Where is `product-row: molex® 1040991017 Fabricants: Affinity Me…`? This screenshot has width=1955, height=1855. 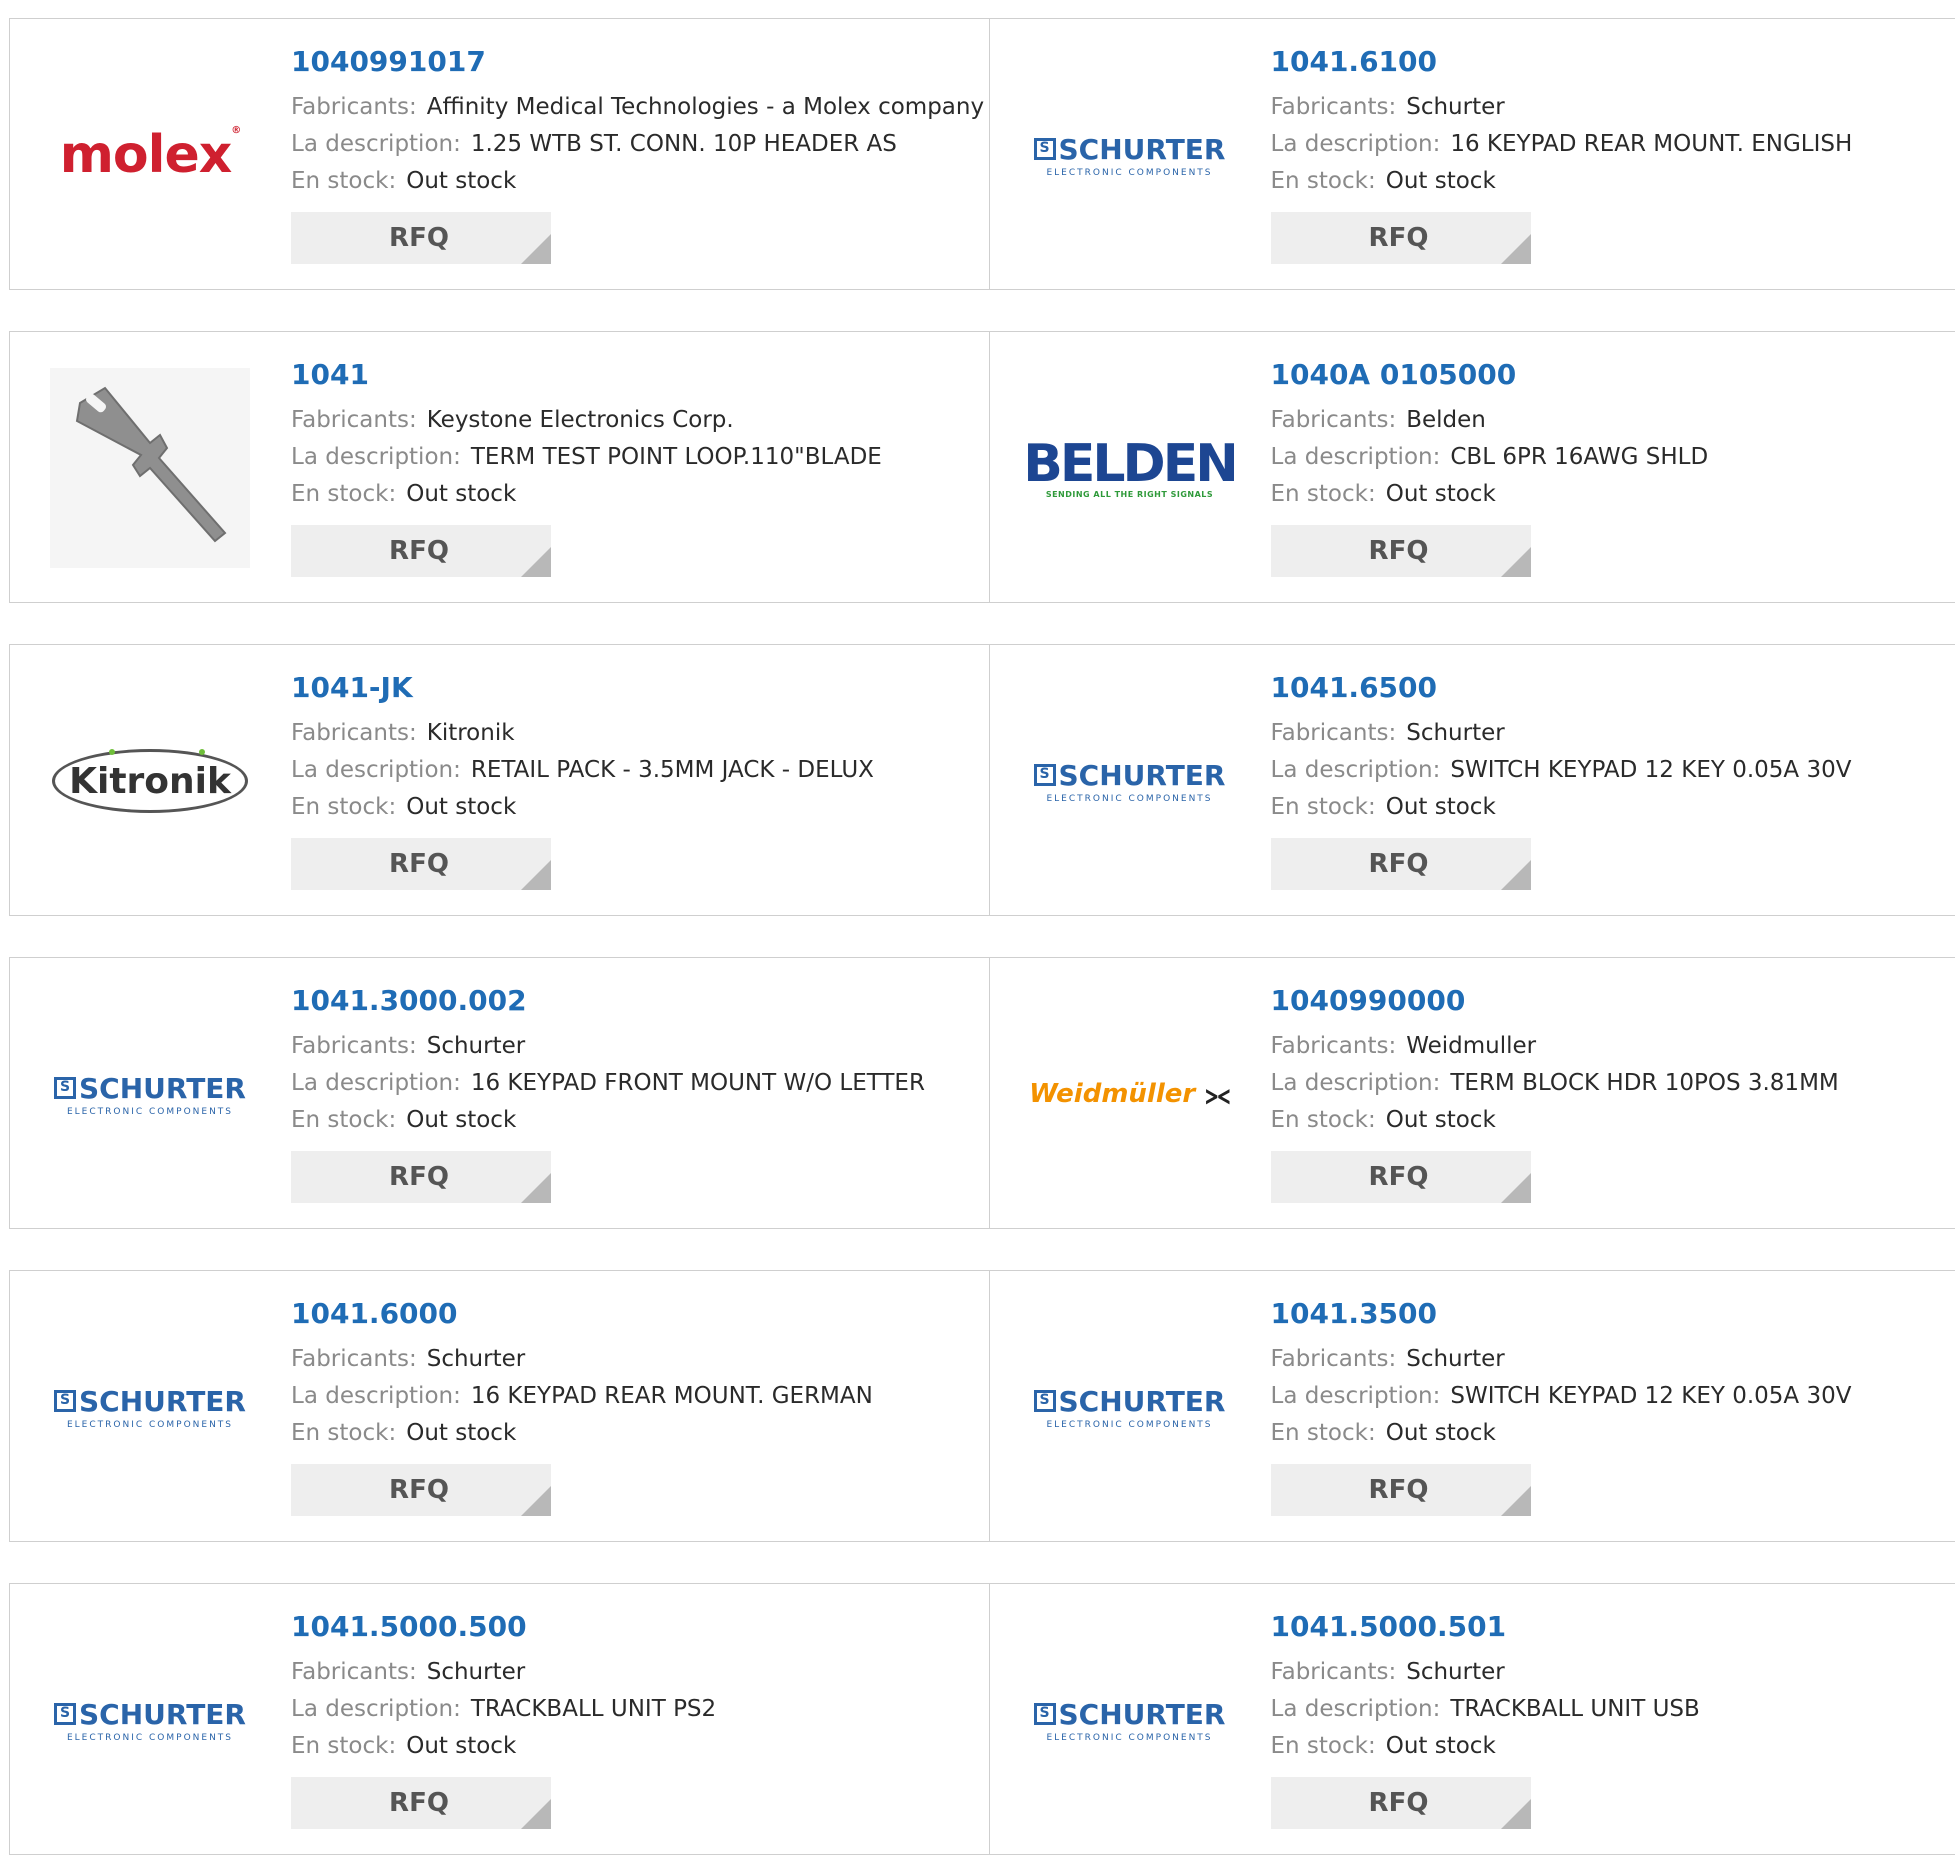 product-row: molex® 1040991017 Fabricants: Affinity Me… is located at coordinates (982, 154).